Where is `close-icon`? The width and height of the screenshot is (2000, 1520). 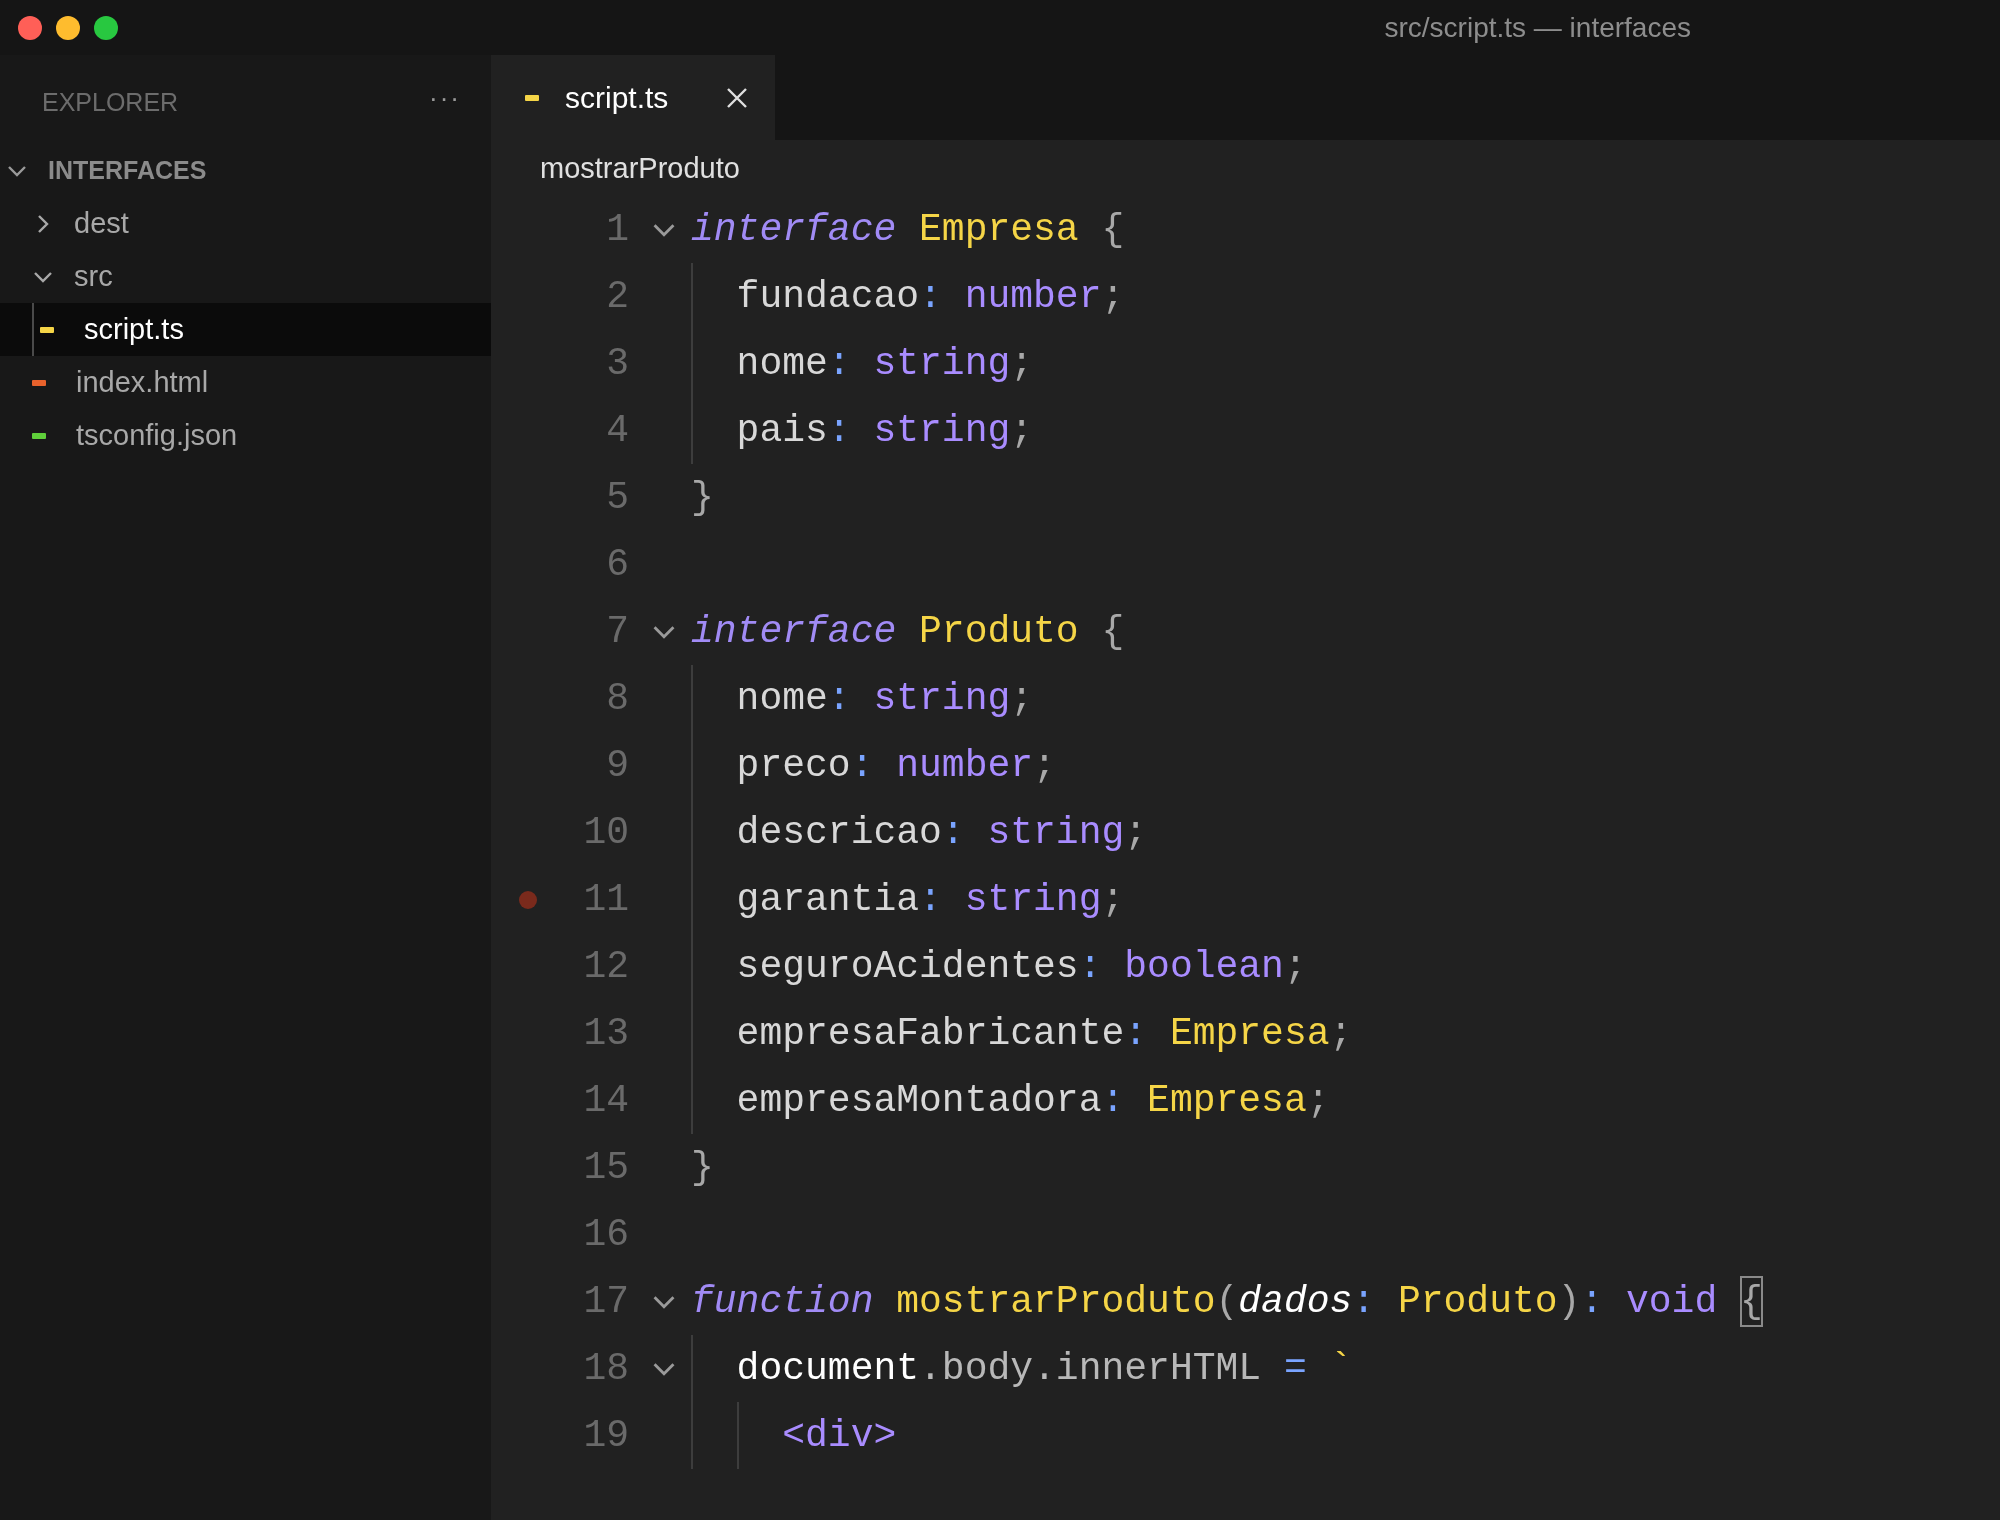
close-icon is located at coordinates (737, 97).